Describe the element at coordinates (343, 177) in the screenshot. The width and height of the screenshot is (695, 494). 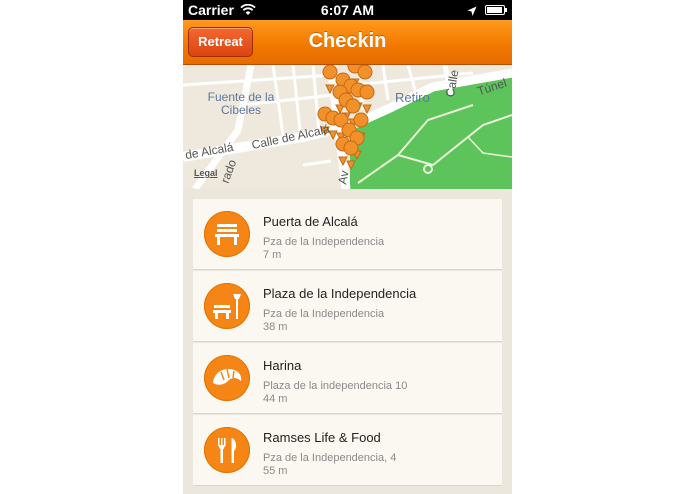
I see `map-label-av: Av` at that location.